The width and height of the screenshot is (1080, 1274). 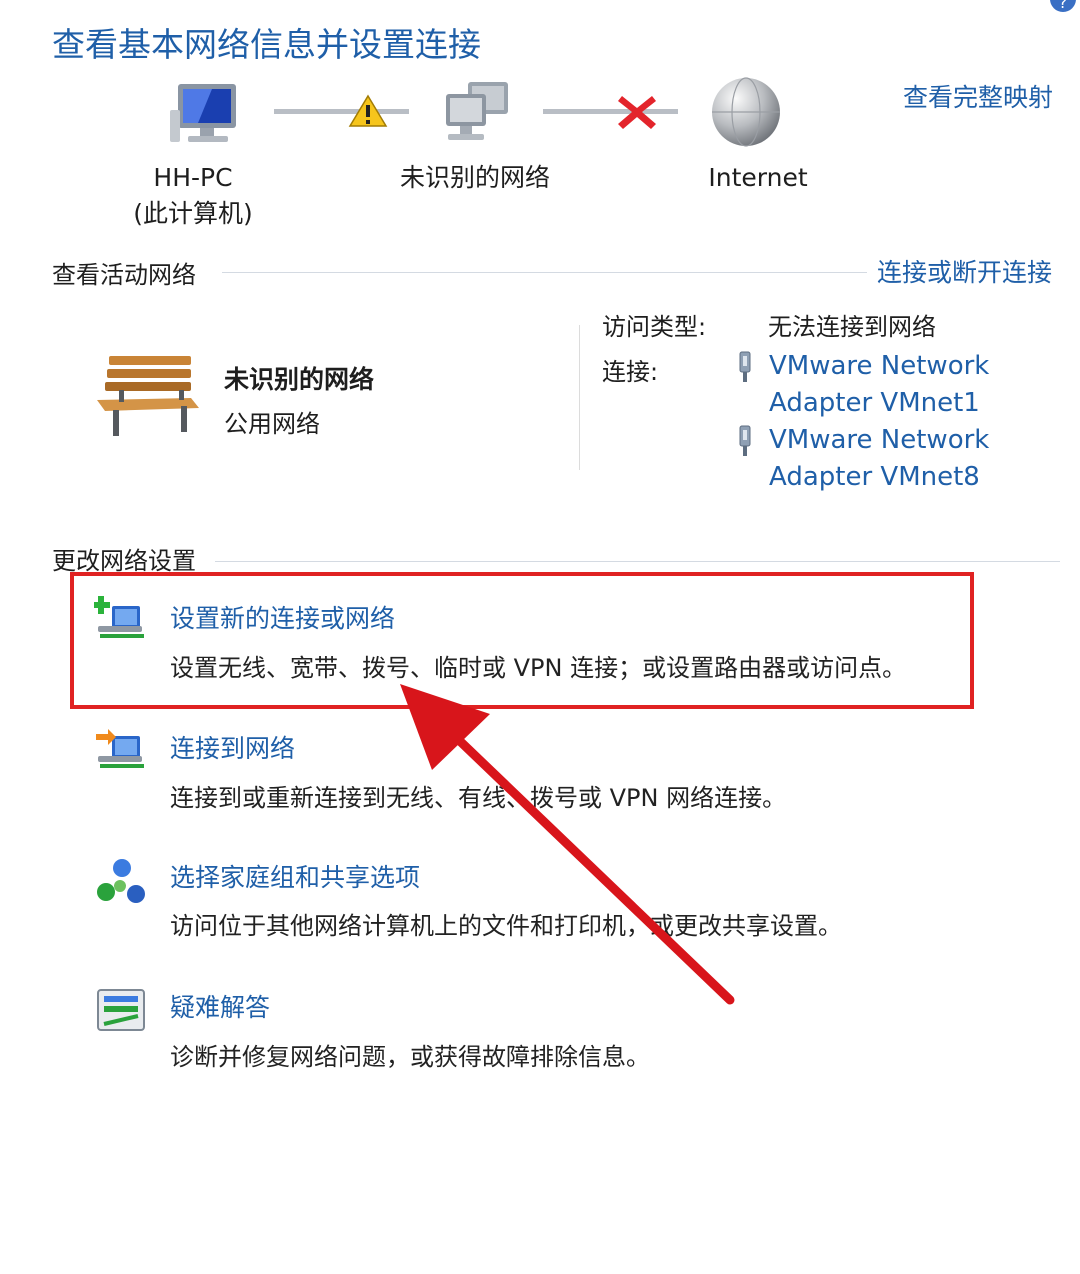 I want to click on vertical-divider, so click(x=579, y=397).